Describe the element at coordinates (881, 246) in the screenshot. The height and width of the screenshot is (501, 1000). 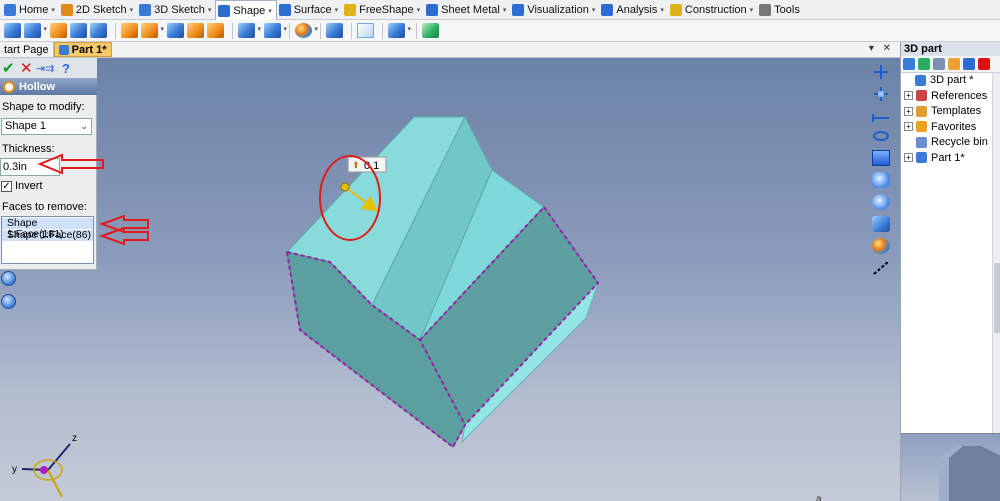
I see `appearance-palette-icon` at that location.